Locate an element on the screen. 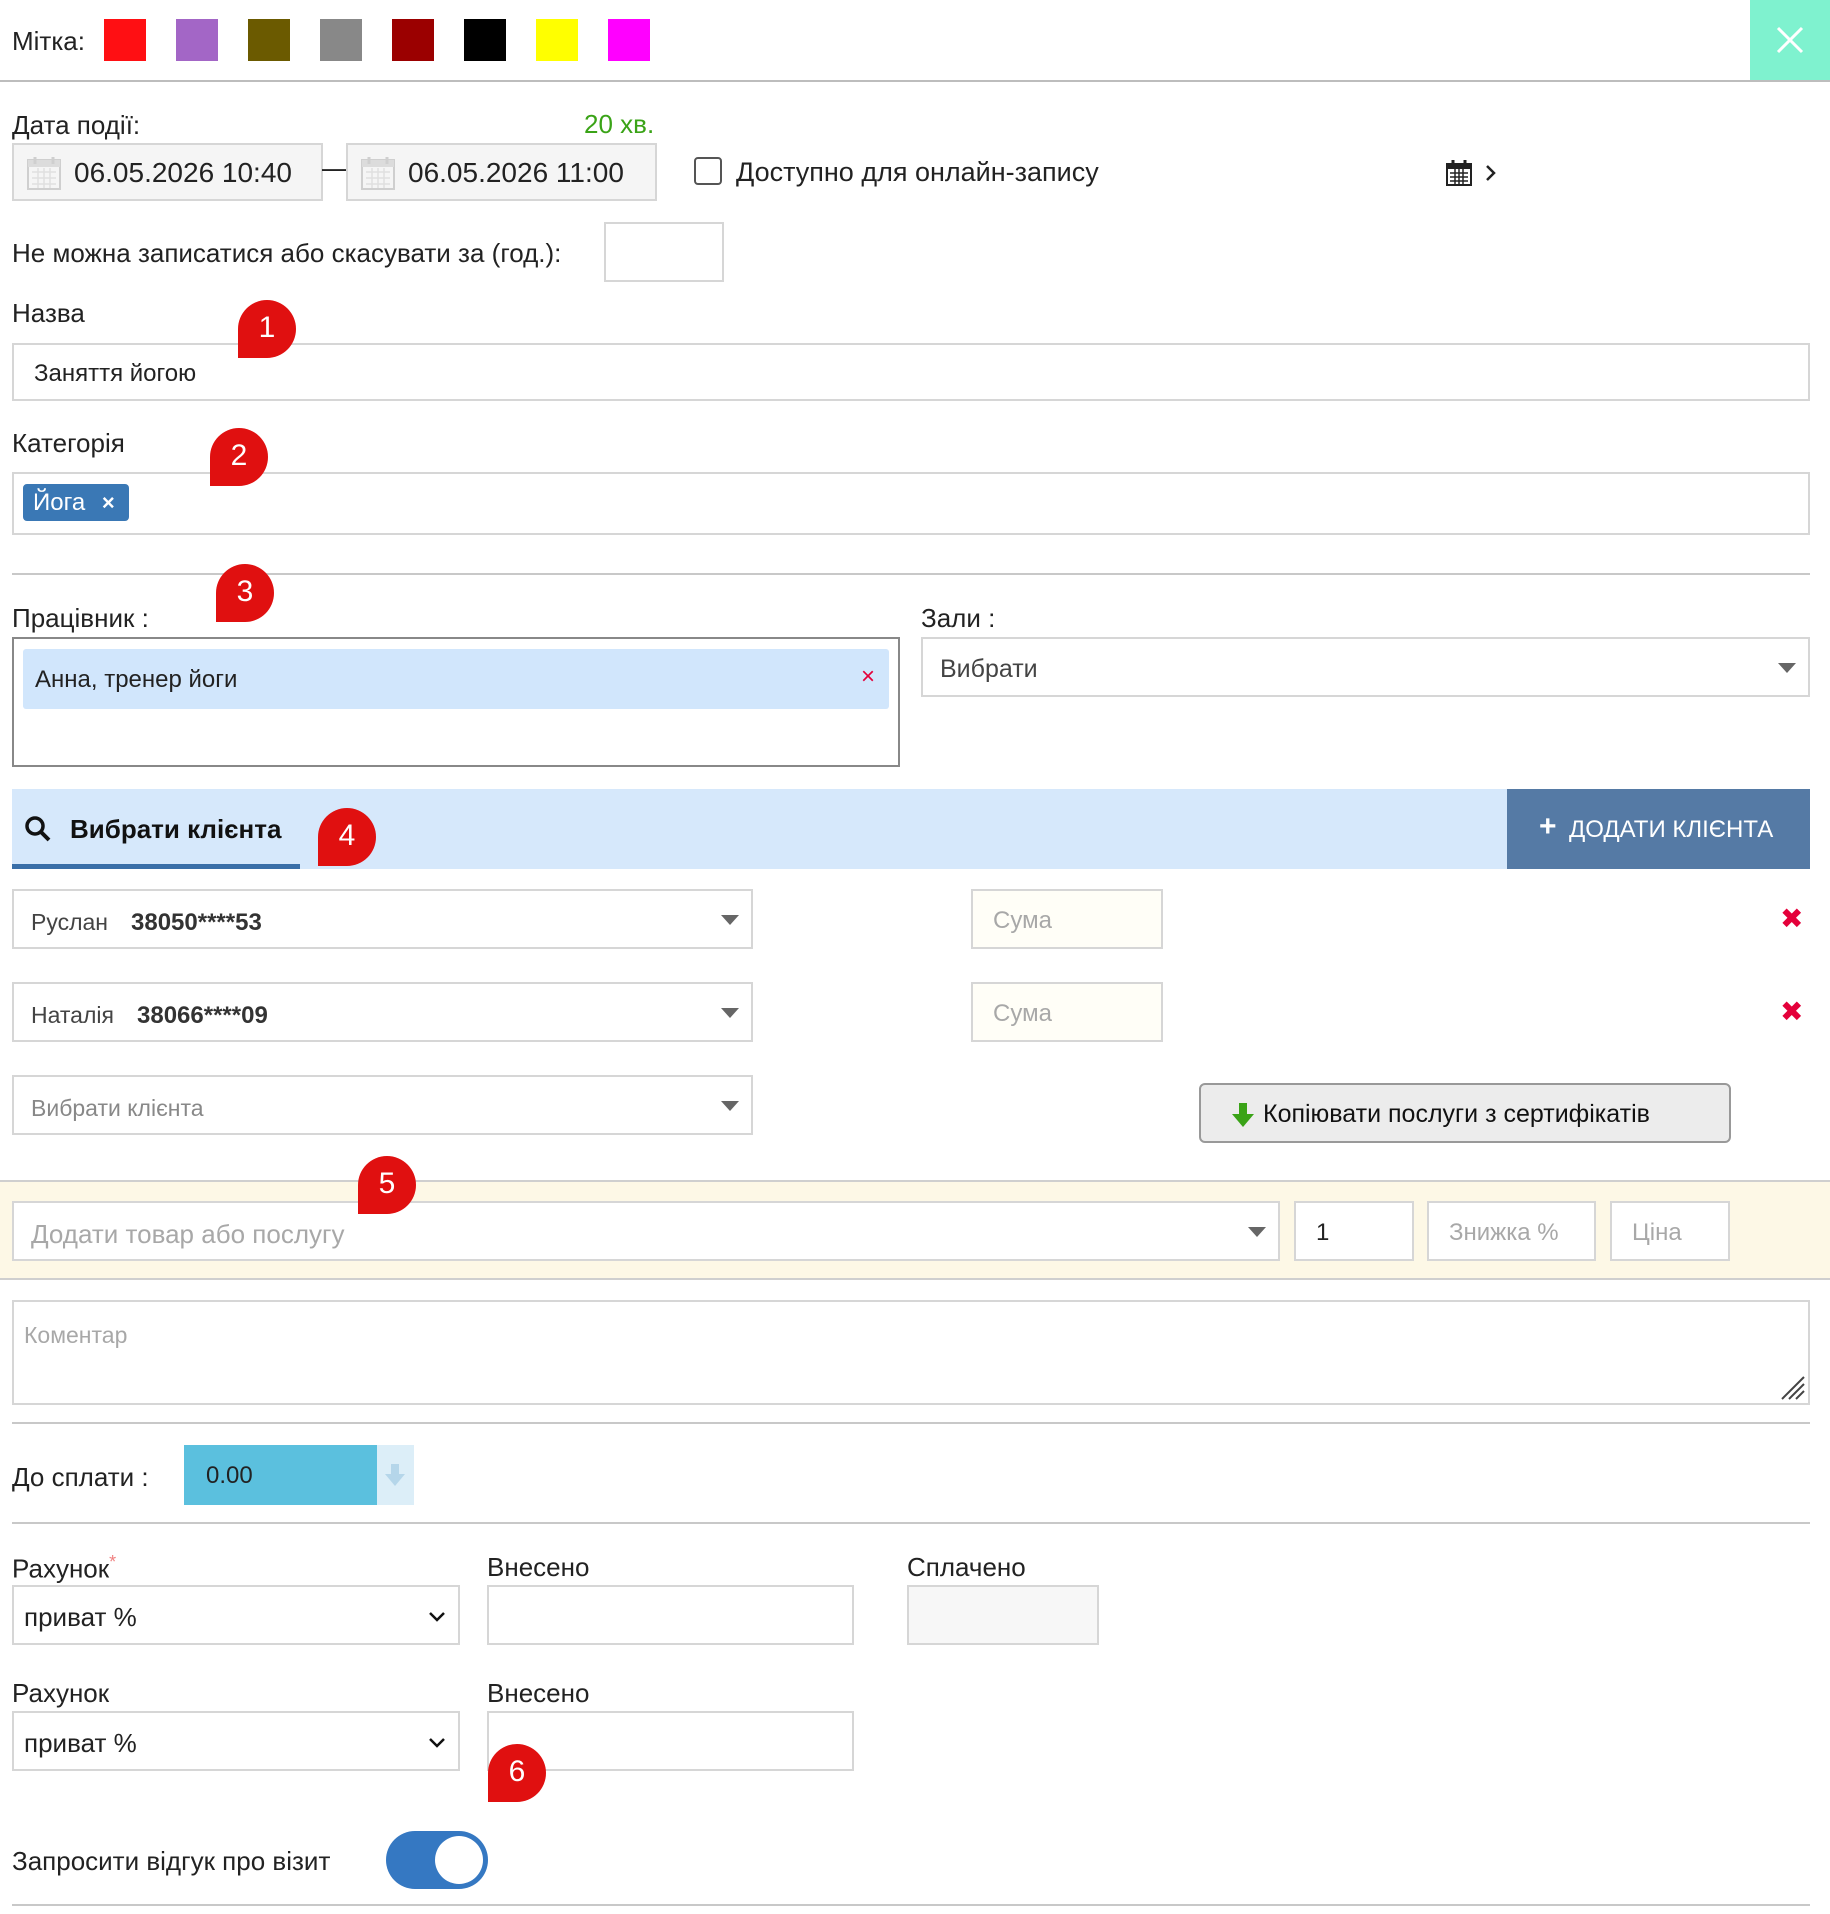 Image resolution: width=1830 pixels, height=1914 pixels. category-tag-label: Йога is located at coordinates (59, 502).